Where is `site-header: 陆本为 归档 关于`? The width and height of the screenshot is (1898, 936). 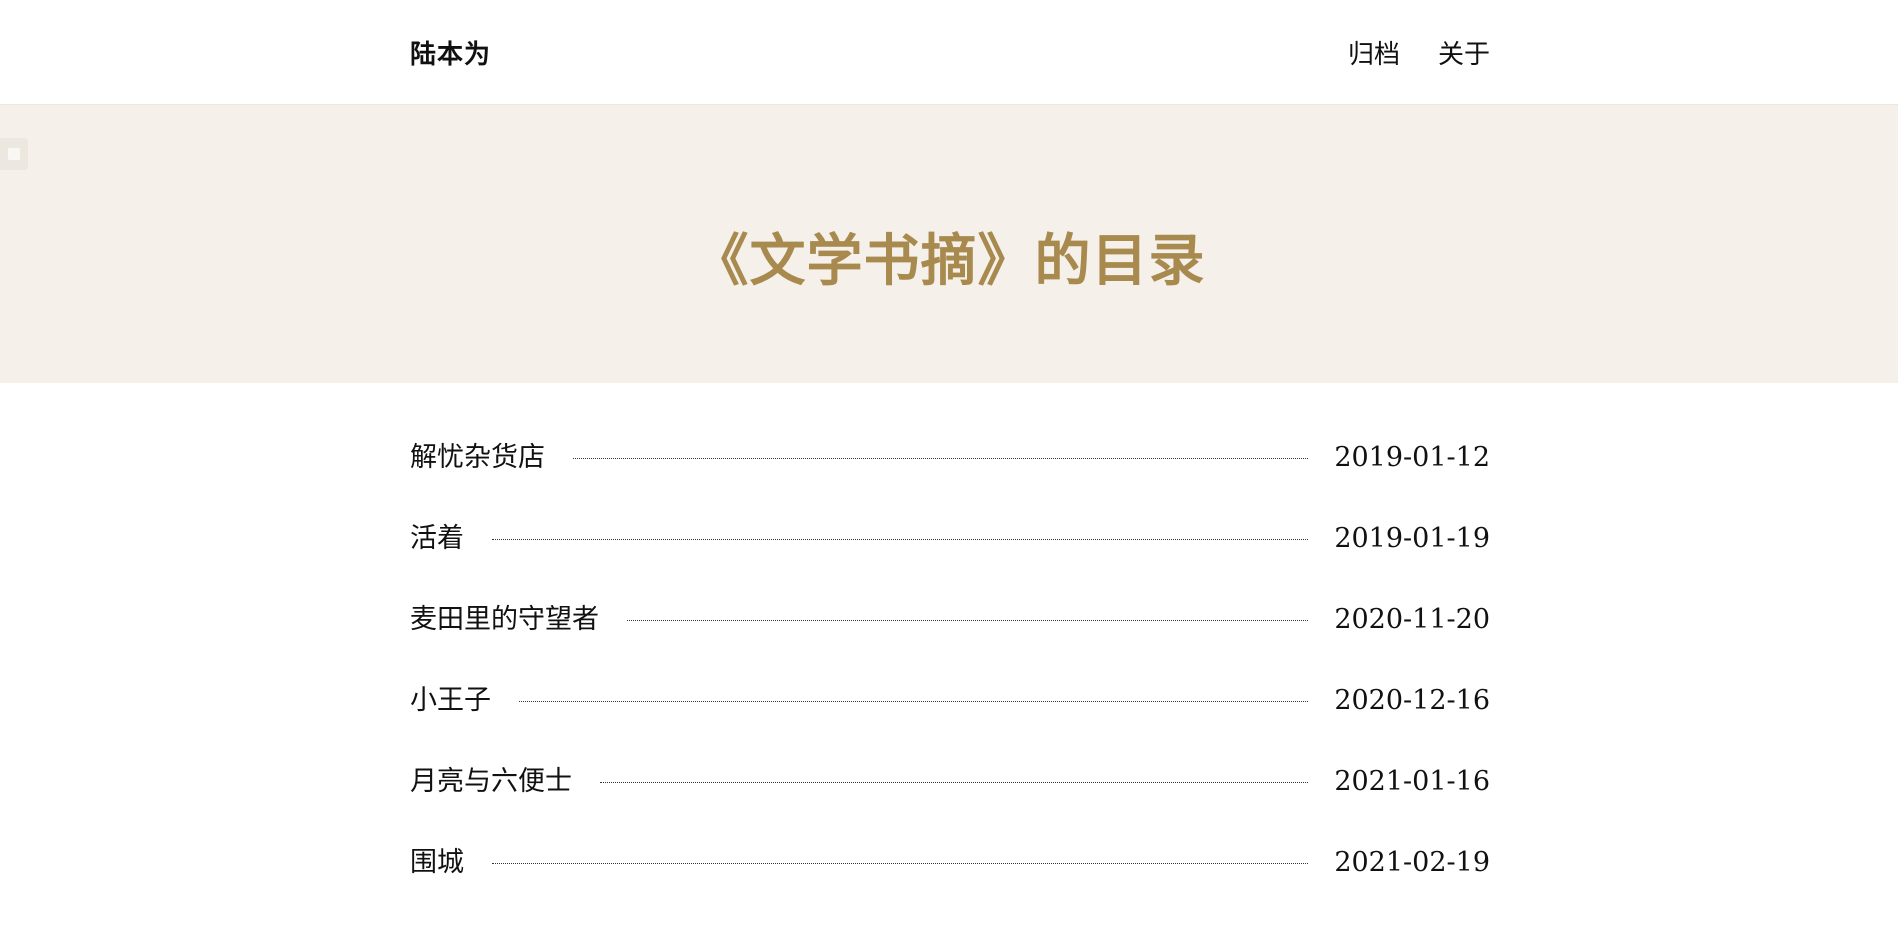 site-header: 陆本为 归档 关于 is located at coordinates (949, 52).